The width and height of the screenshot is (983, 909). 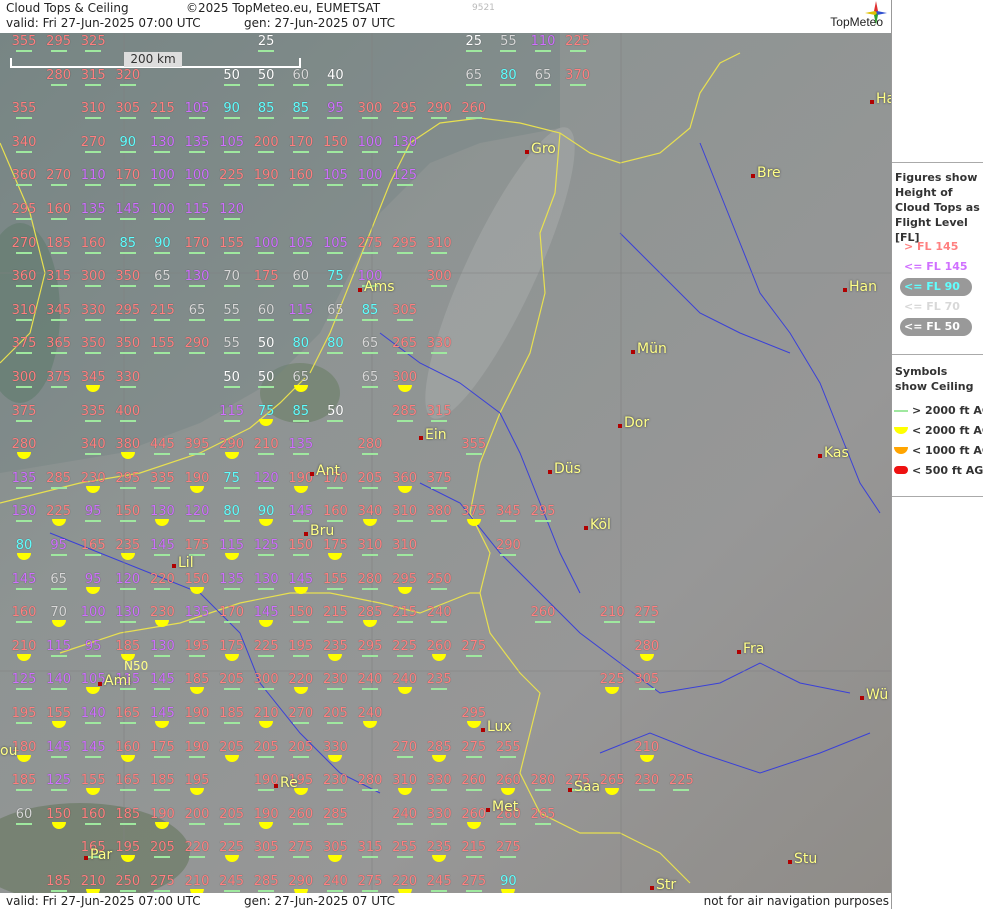 What do you see at coordinates (197, 109) in the screenshot?
I see `cloud-top-value: 105` at bounding box center [197, 109].